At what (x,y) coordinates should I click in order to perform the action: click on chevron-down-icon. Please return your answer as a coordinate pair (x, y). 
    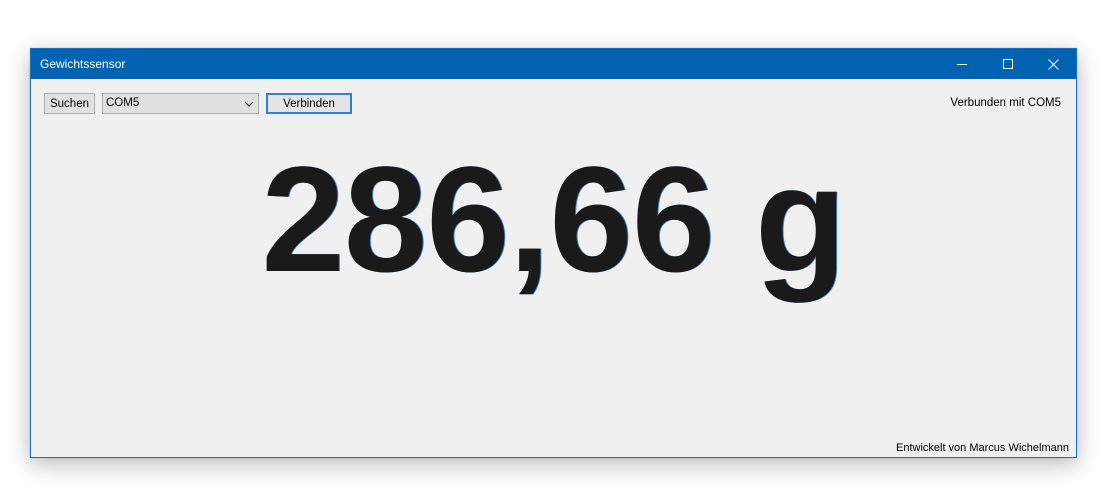
    Looking at the image, I should click on (249, 104).